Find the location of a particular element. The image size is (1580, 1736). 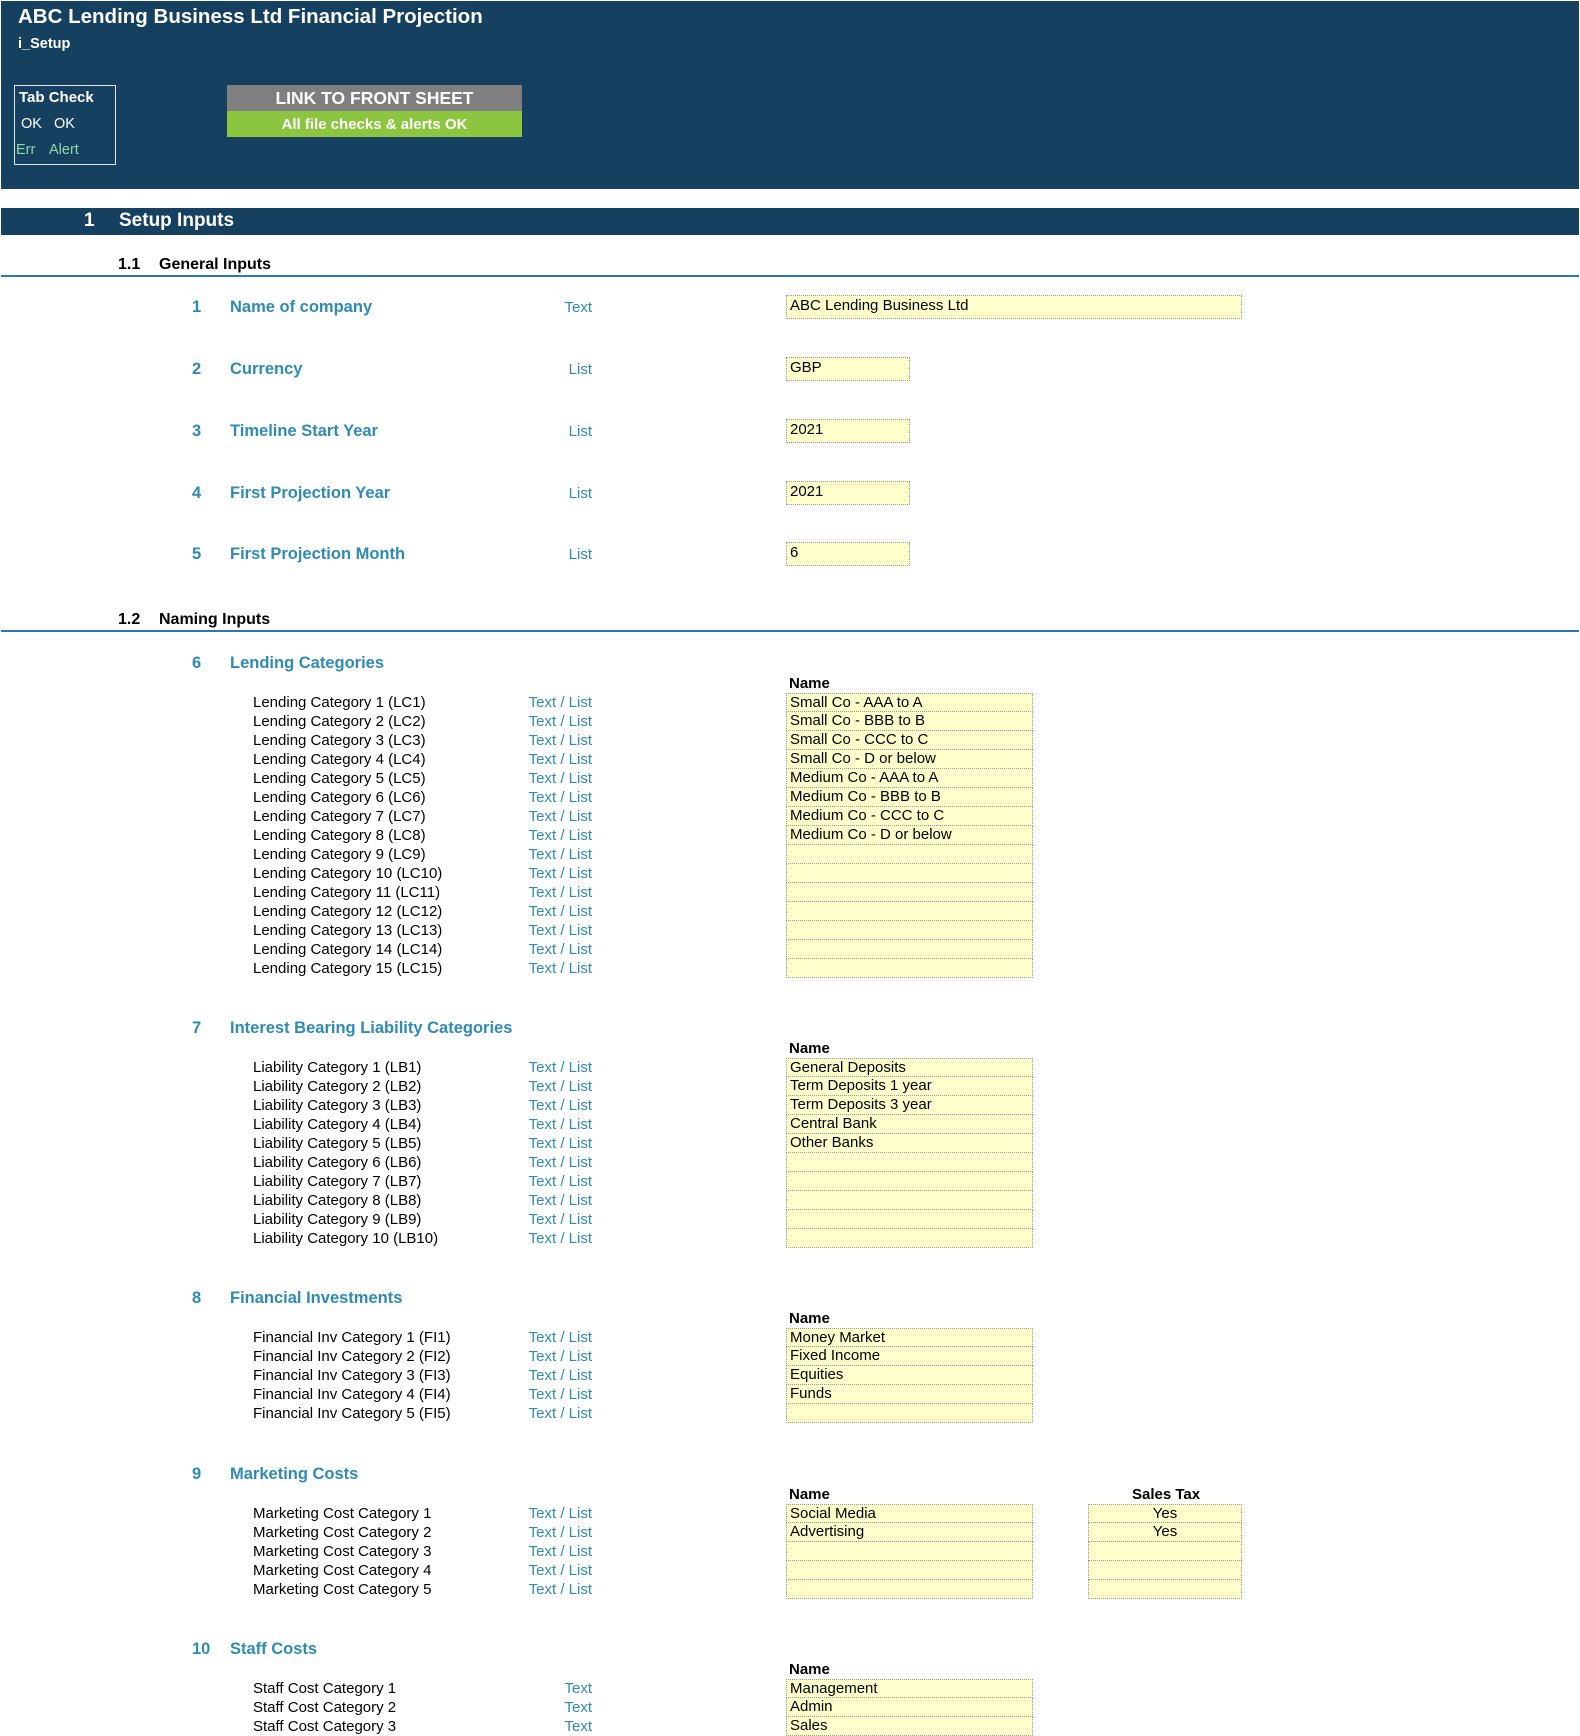

row-label: Lending Category 10 (LC10) is located at coordinates (348, 873).